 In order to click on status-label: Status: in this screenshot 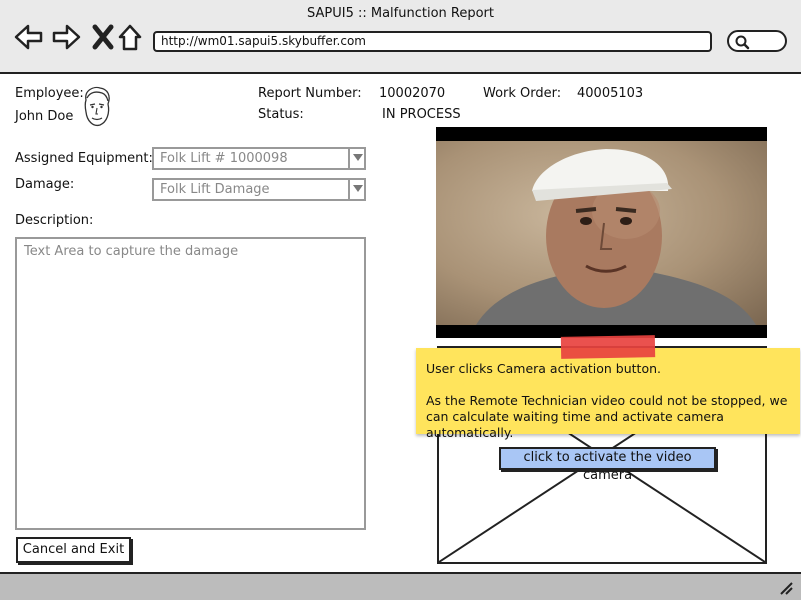, I will do `click(281, 114)`.